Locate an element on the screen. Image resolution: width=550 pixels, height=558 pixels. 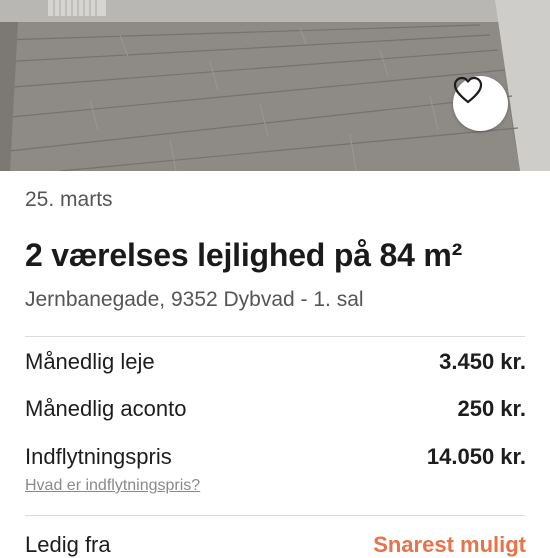
price-label: Månedlig aconto is located at coordinates (106, 408).